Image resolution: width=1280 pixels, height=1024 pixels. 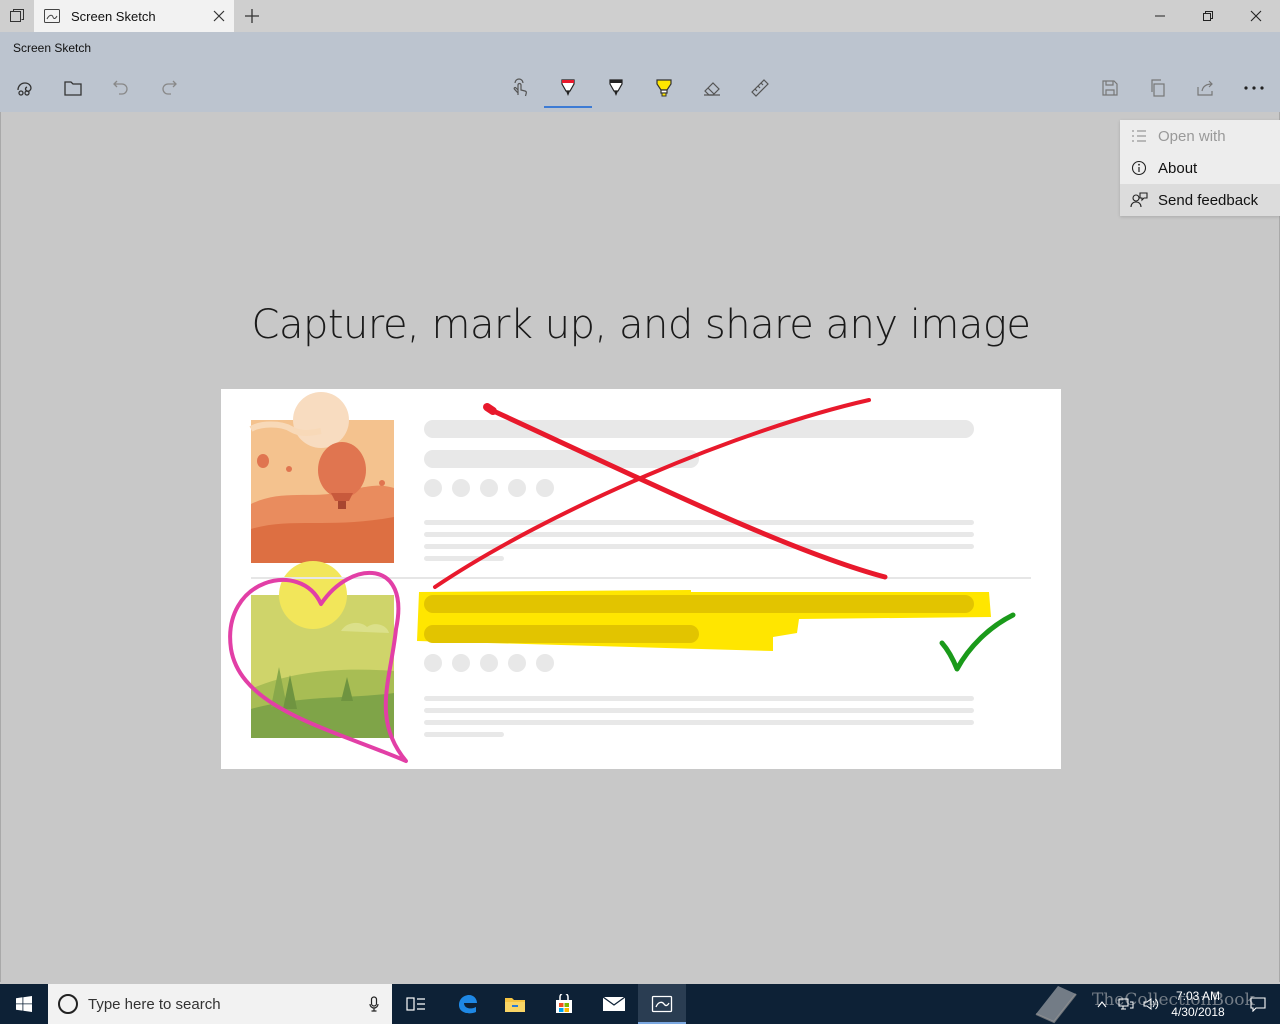 I want to click on ballpoint-pen-icon, so click(x=568, y=88).